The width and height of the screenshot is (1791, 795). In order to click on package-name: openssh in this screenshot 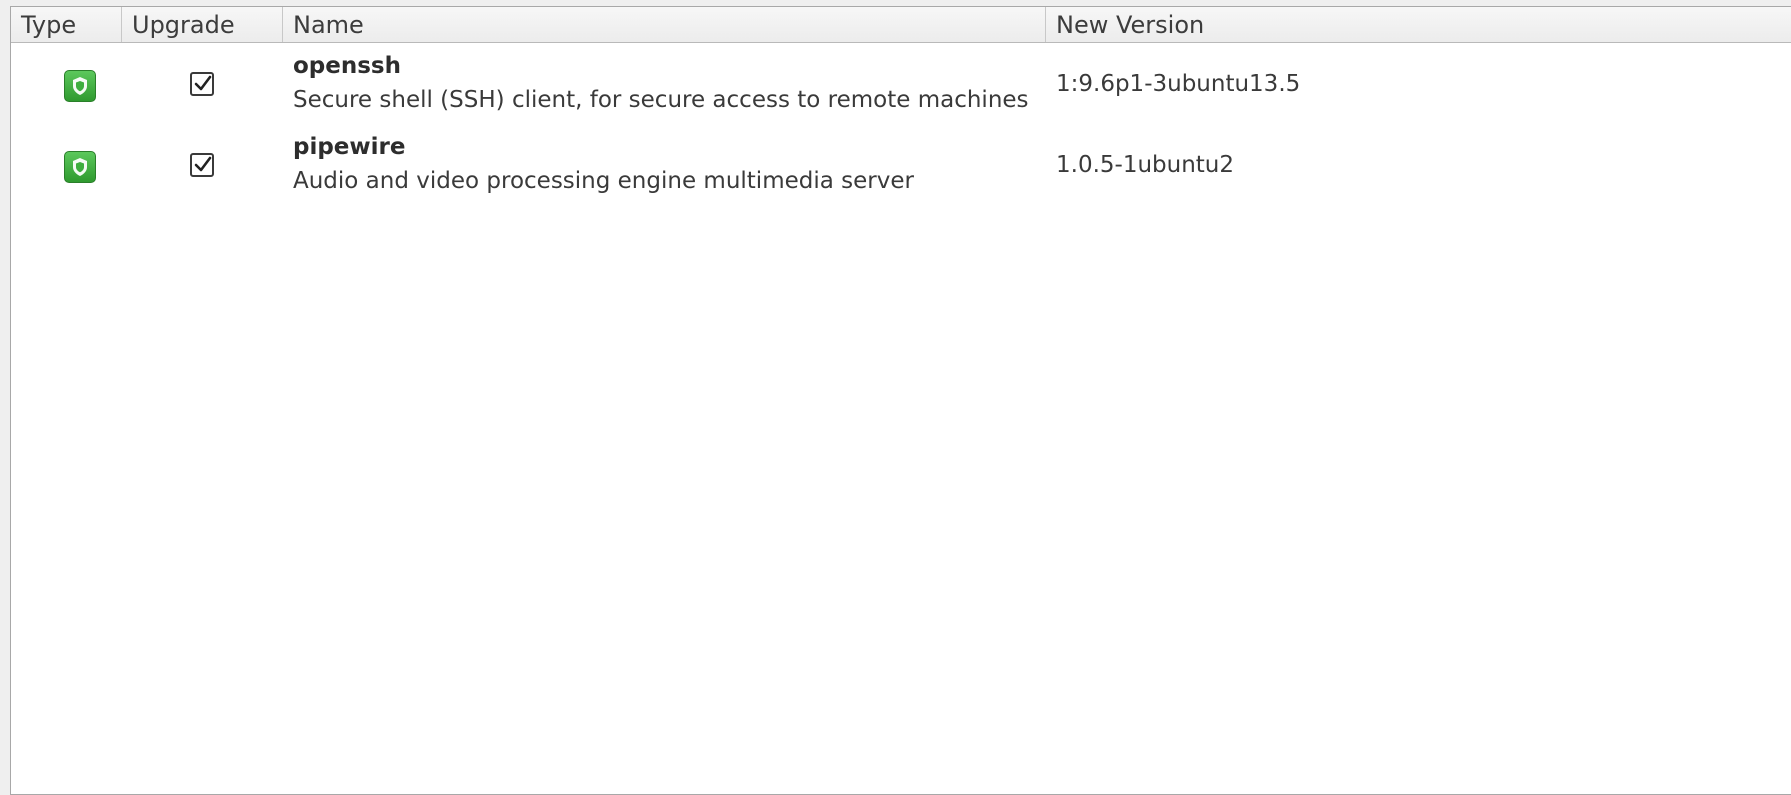, I will do `click(347, 66)`.